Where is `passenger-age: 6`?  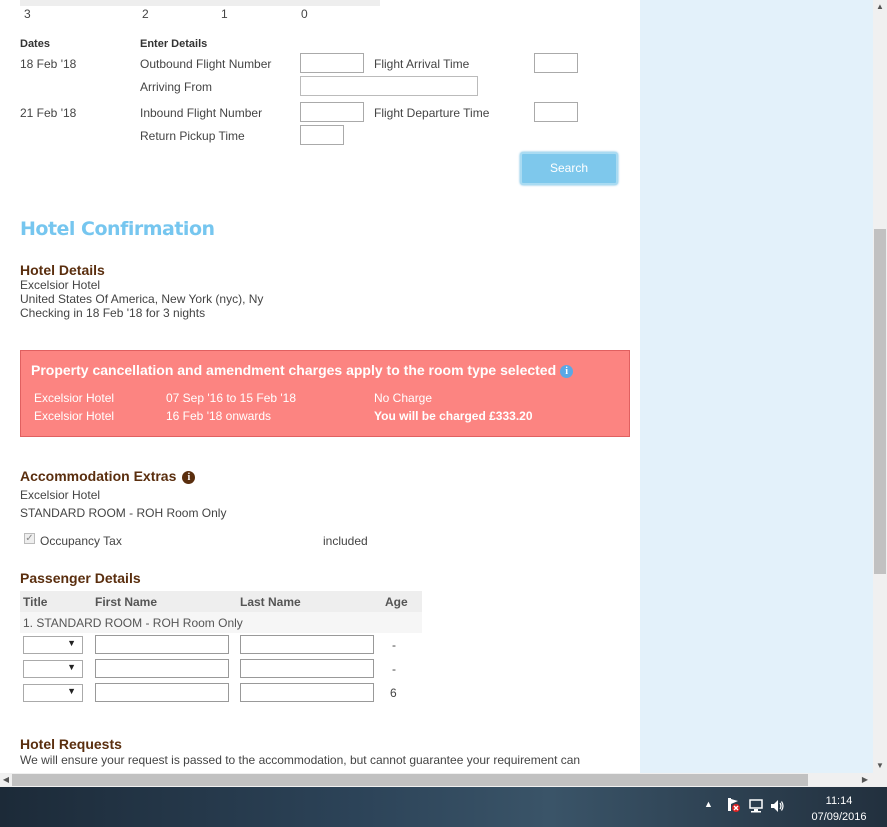
passenger-age: 6 is located at coordinates (393, 693).